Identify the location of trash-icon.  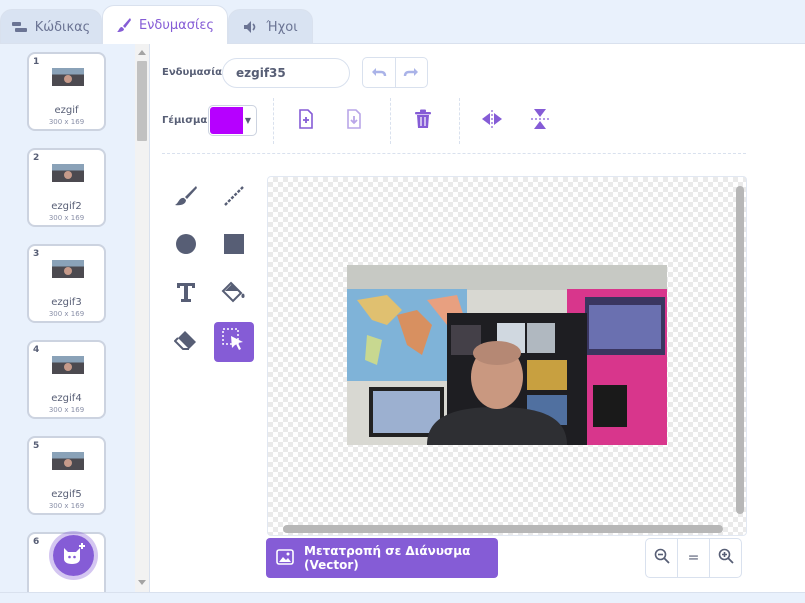
(423, 121).